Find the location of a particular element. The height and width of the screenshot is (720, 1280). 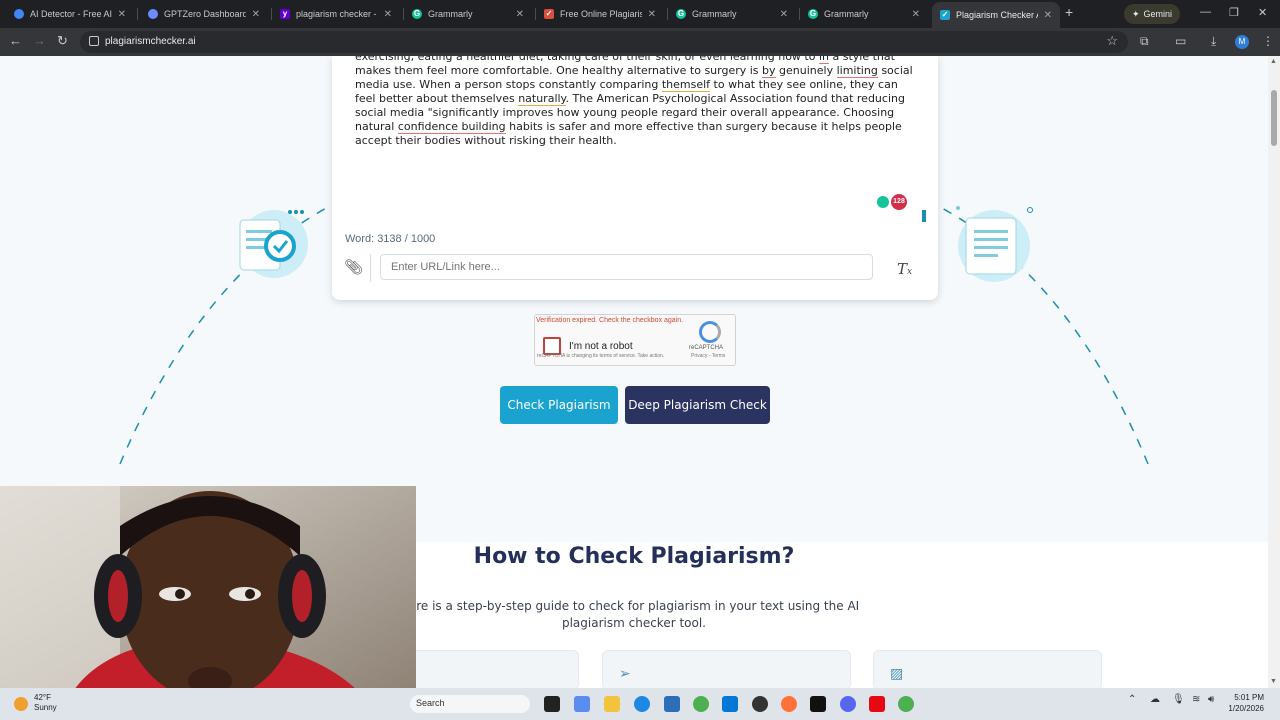

yahoo-icon: y is located at coordinates (285, 14).